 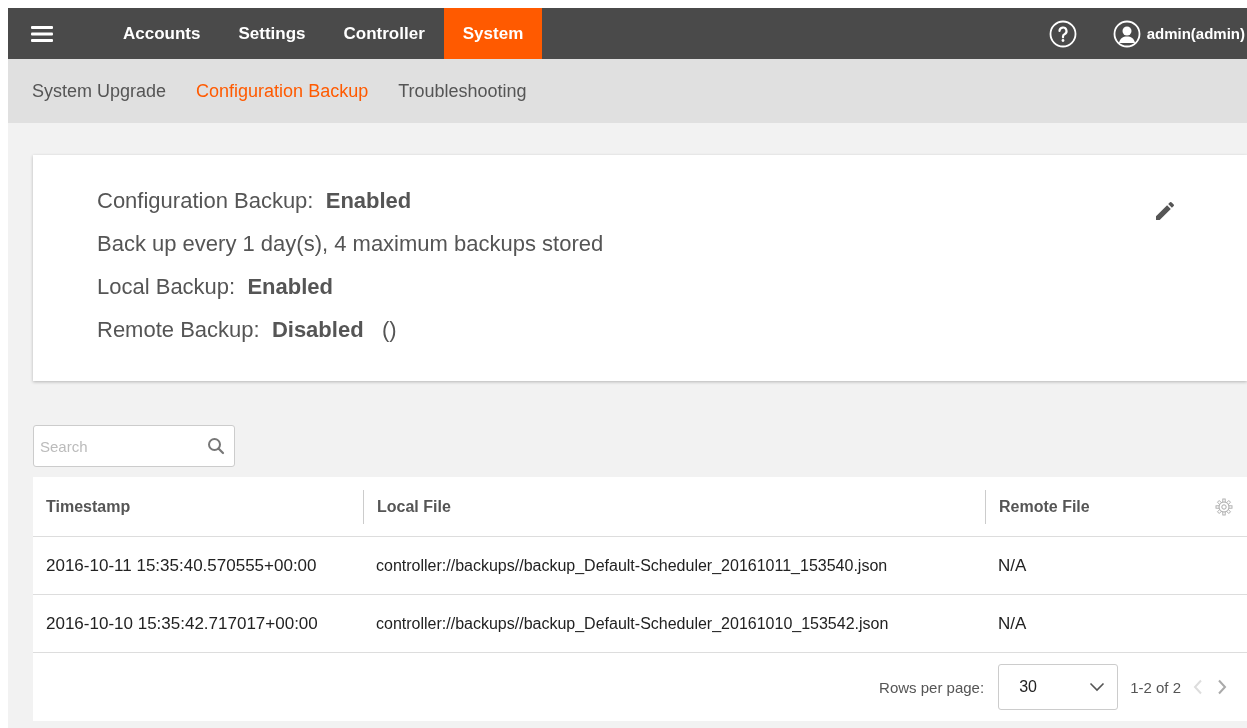 I want to click on column-header: Timestamp, so click(x=88, y=506).